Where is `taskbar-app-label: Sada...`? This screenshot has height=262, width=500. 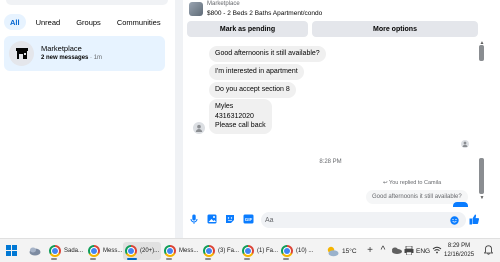
taskbar-app-label: Sada... is located at coordinates (74, 251).